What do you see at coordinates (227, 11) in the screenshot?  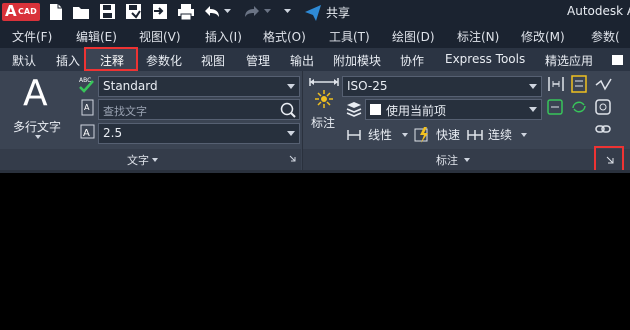 I see `undo-dropdown-icon` at bounding box center [227, 11].